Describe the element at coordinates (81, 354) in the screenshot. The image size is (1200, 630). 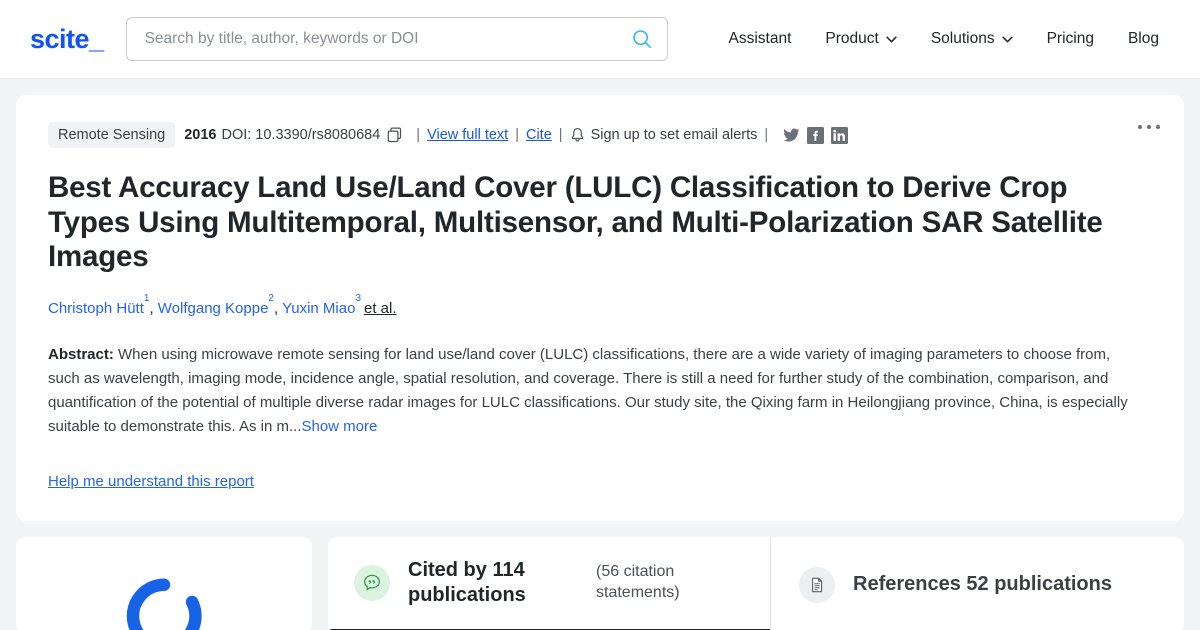
I see `abstract-label: Abstract:` at that location.